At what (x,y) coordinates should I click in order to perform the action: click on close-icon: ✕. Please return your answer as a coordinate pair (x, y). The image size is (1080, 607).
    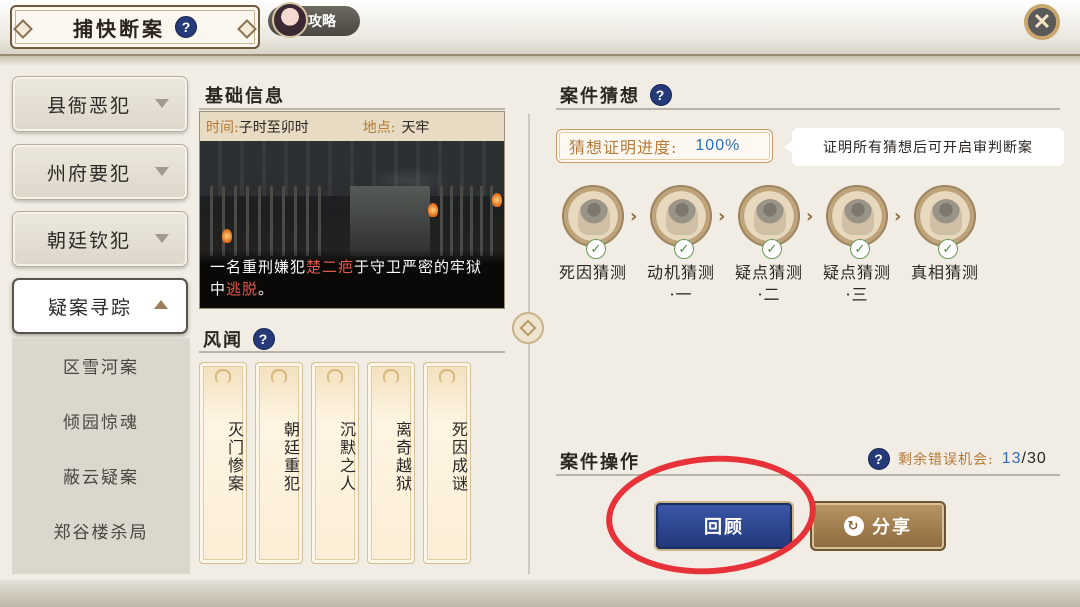
    Looking at the image, I should click on (1042, 21).